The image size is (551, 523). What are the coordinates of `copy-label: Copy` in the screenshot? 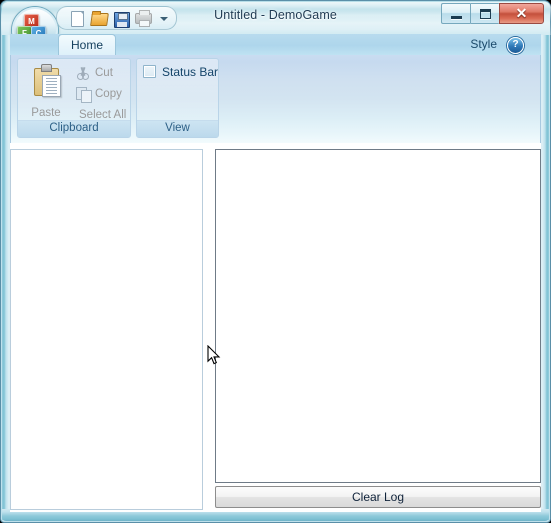 It's located at (108, 94).